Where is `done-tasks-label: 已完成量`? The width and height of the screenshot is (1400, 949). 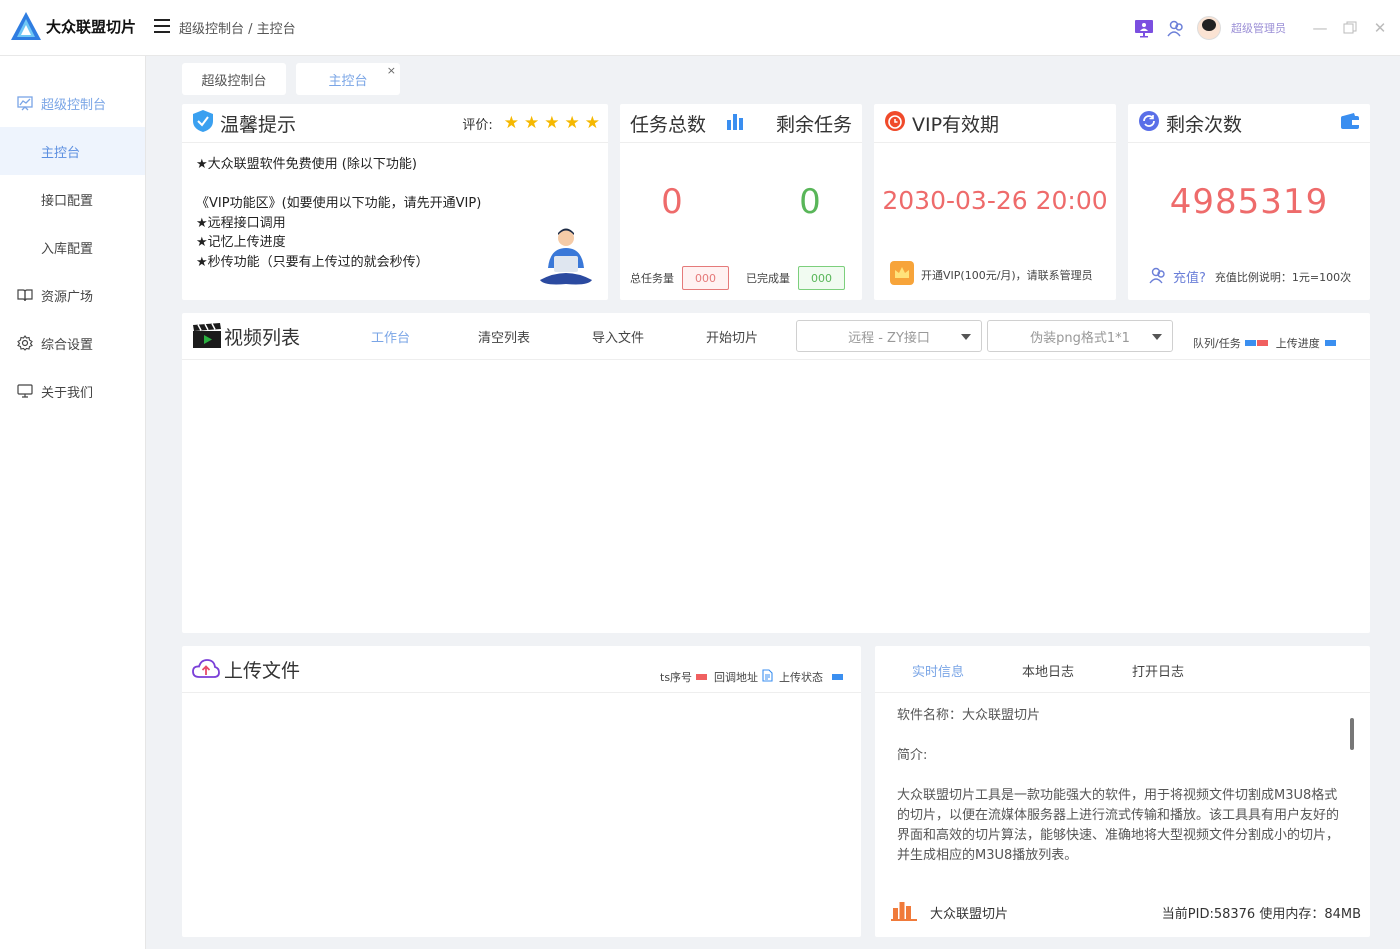 done-tasks-label: 已完成量 is located at coordinates (768, 278).